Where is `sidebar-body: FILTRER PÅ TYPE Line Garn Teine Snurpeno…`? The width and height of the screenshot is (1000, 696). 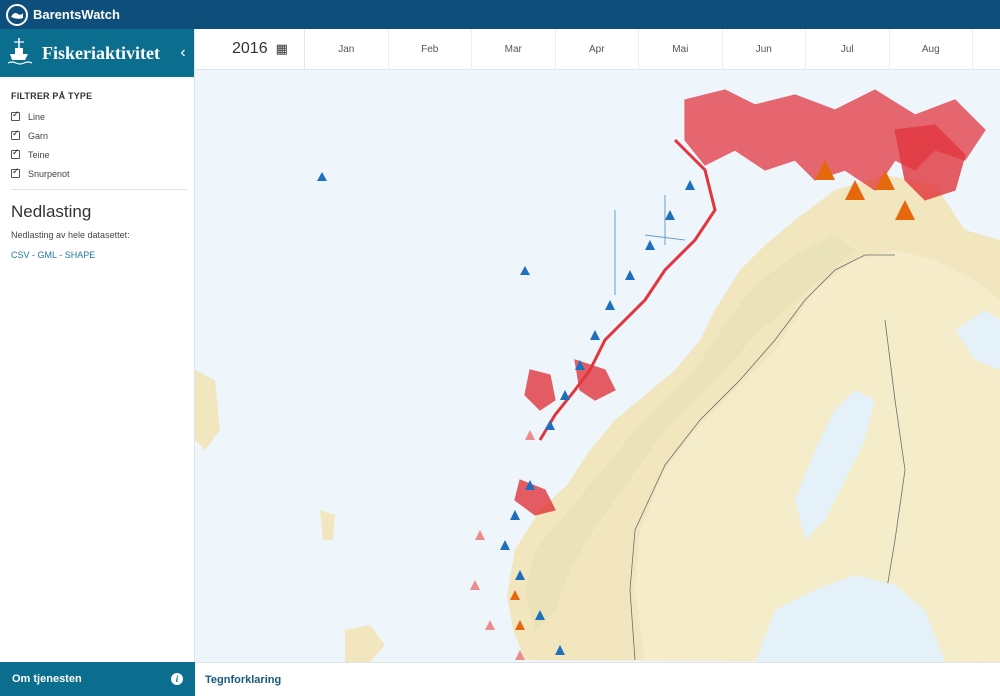
sidebar-body: FILTRER PÅ TYPE Line Garn Teine Snurpeno… is located at coordinates (97, 168).